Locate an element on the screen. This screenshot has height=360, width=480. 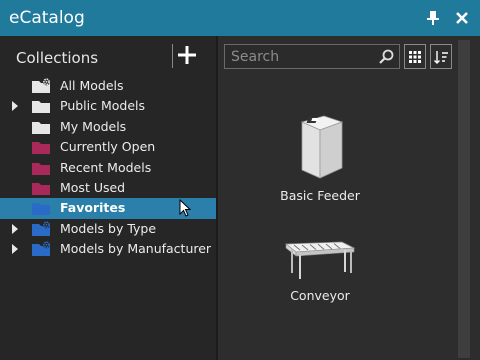
collection-item-label: Models by Manufacturer is located at coordinates (136, 249).